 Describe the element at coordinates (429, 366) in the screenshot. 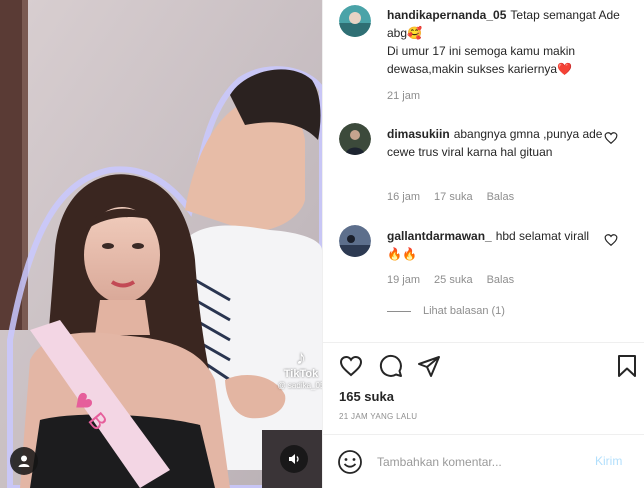

I see `paper-plane-icon` at that location.